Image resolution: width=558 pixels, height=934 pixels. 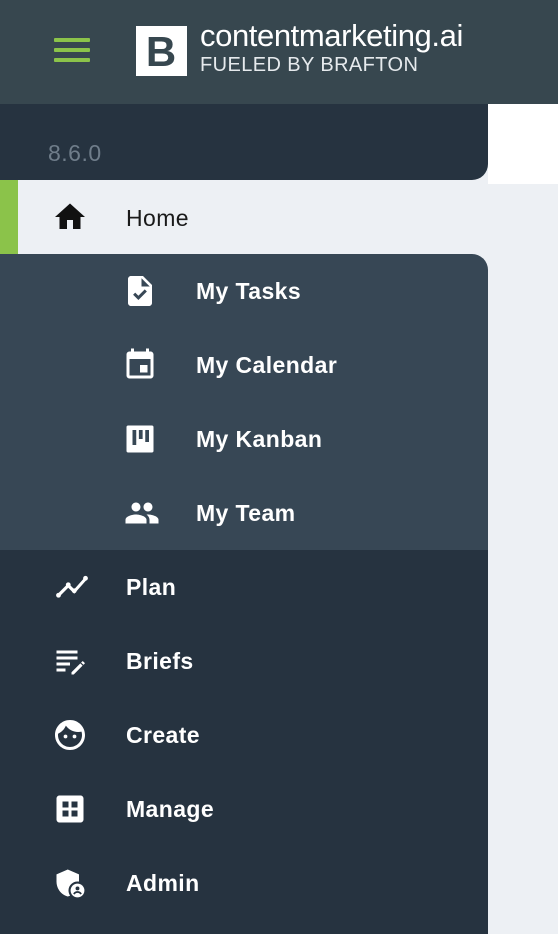 I want to click on home-icon, so click(x=70, y=217).